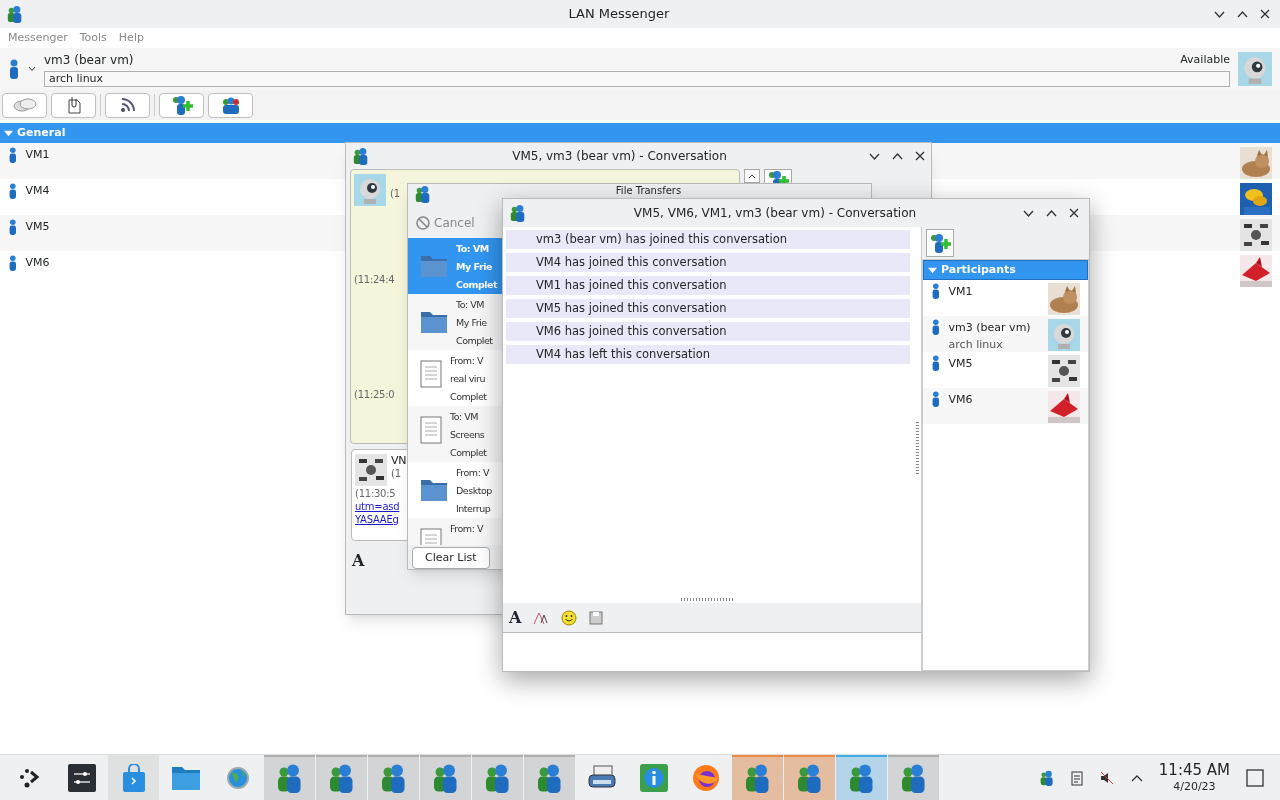 The height and width of the screenshot is (800, 1280). I want to click on event-message: VM1 has joined this conversation, so click(708, 285).